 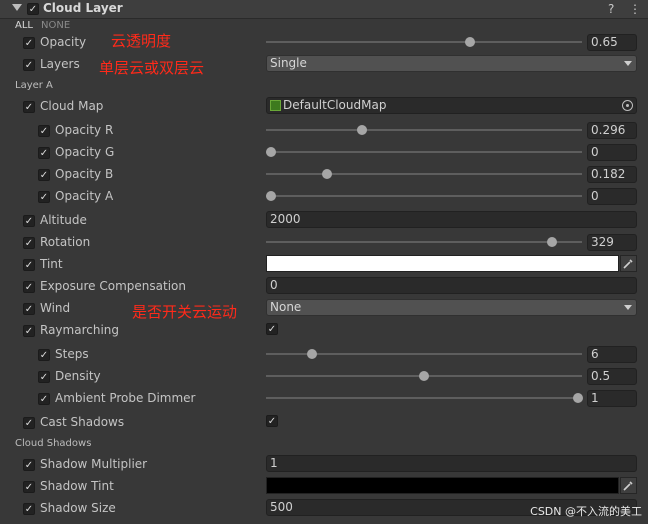 I want to click on shadow-tint-color-swatch, so click(x=442, y=485).